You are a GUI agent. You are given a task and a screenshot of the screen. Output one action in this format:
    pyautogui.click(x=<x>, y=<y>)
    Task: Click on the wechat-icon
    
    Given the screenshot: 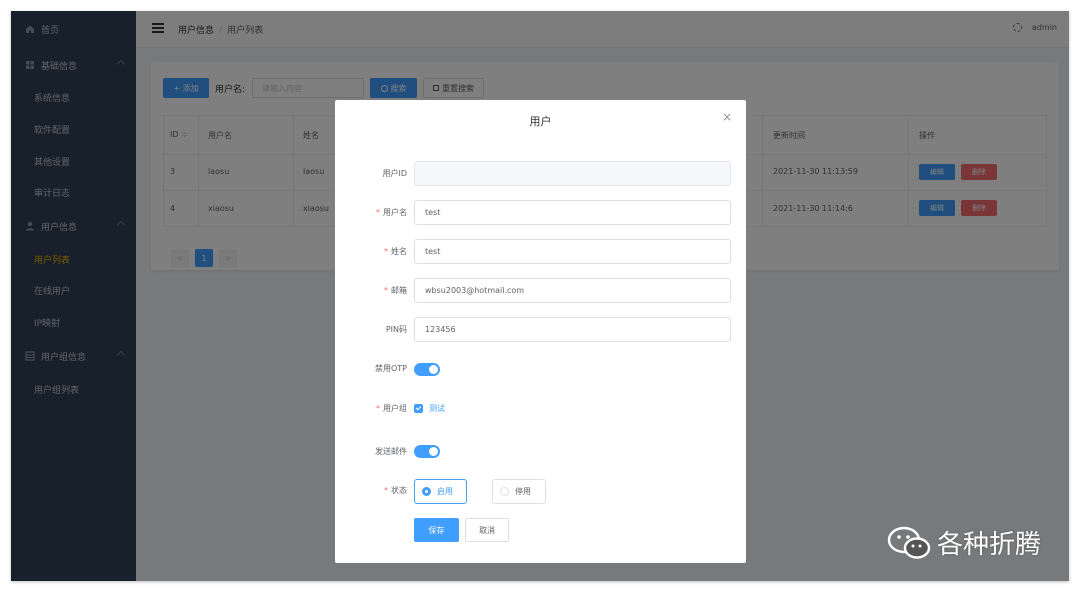 What is the action you would take?
    pyautogui.click(x=909, y=543)
    